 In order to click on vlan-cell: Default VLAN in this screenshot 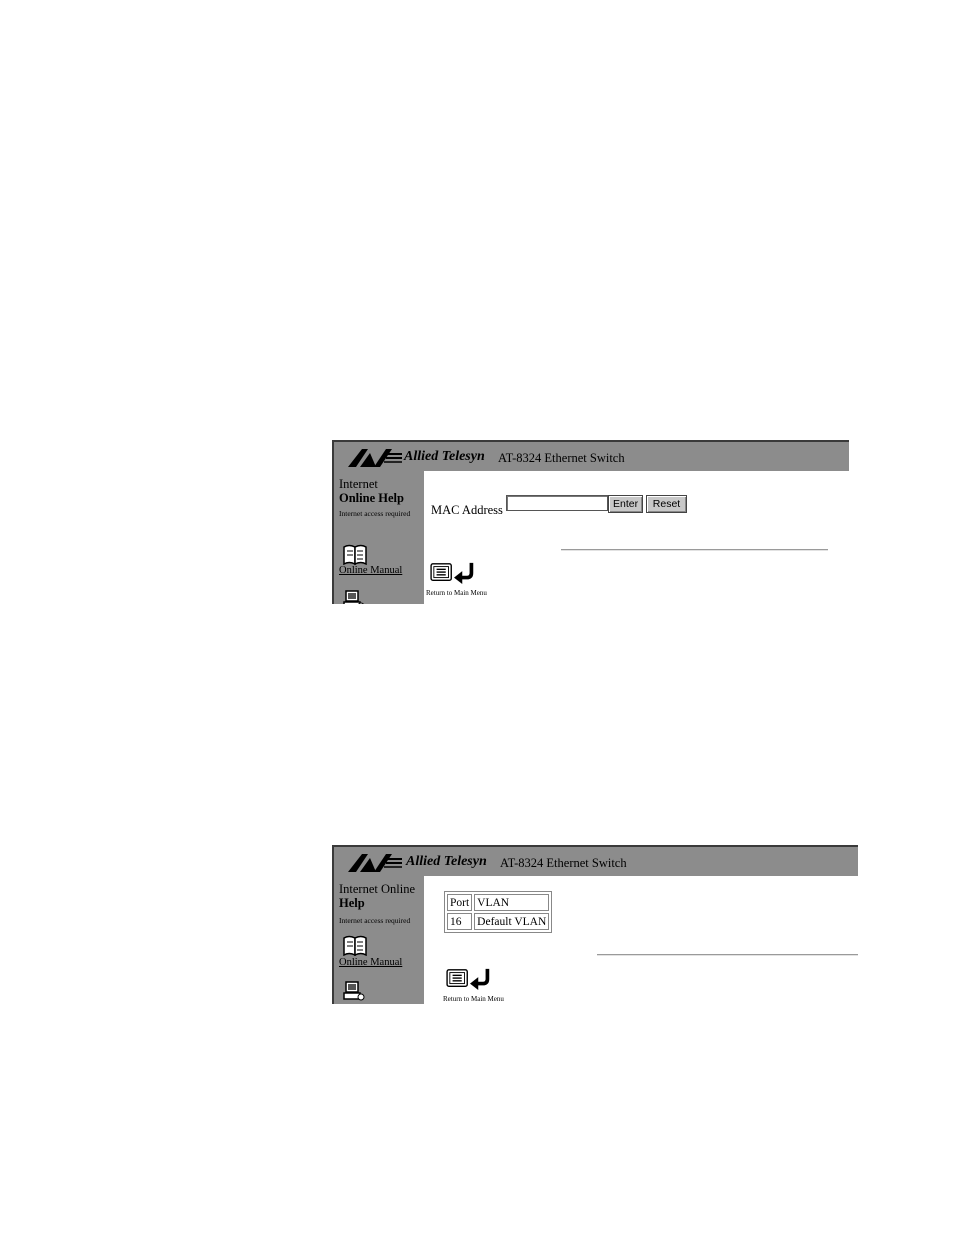, I will do `click(512, 921)`.